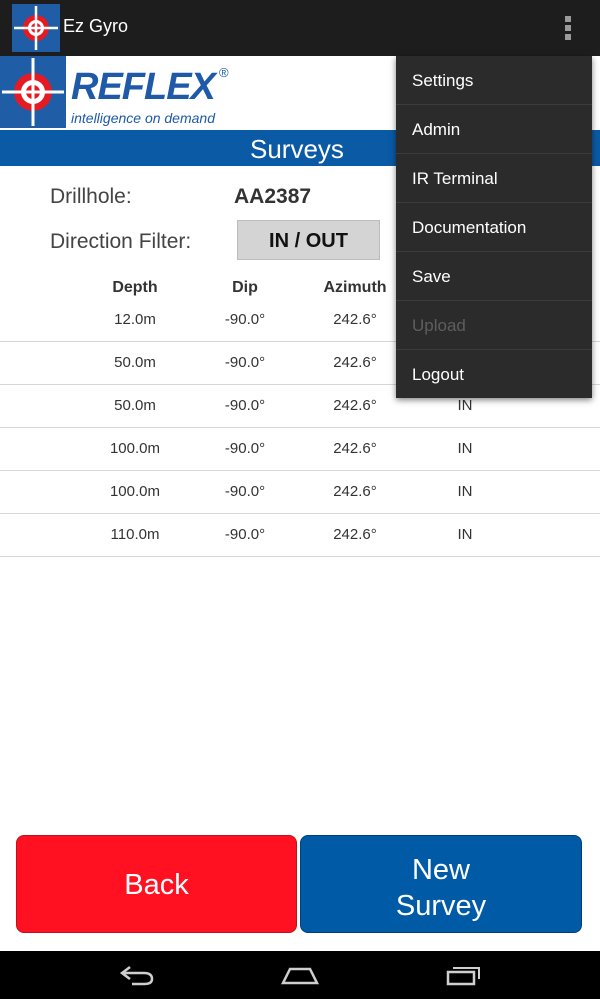 This screenshot has width=600, height=999. Describe the element at coordinates (568, 28) in the screenshot. I see `overflow-menu-icon` at that location.